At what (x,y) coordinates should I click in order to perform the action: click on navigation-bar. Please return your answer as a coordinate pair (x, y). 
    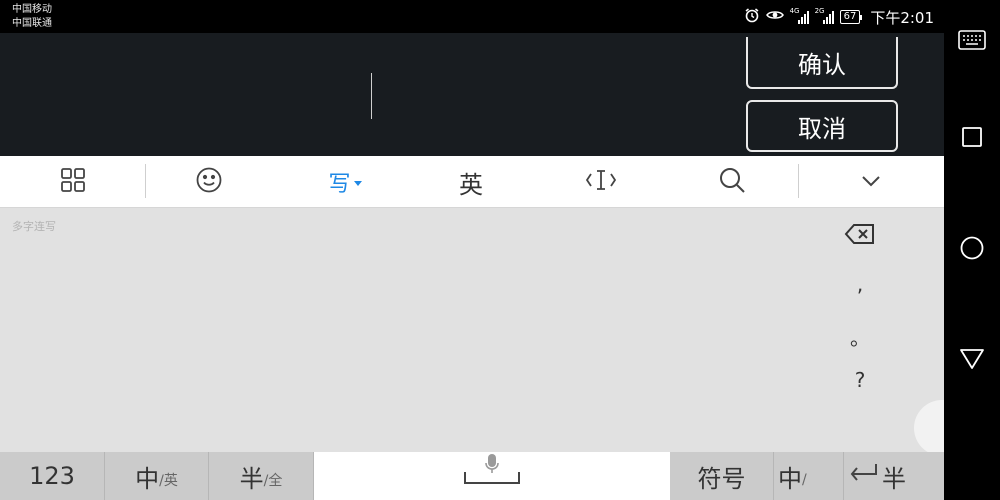
    Looking at the image, I should click on (972, 250).